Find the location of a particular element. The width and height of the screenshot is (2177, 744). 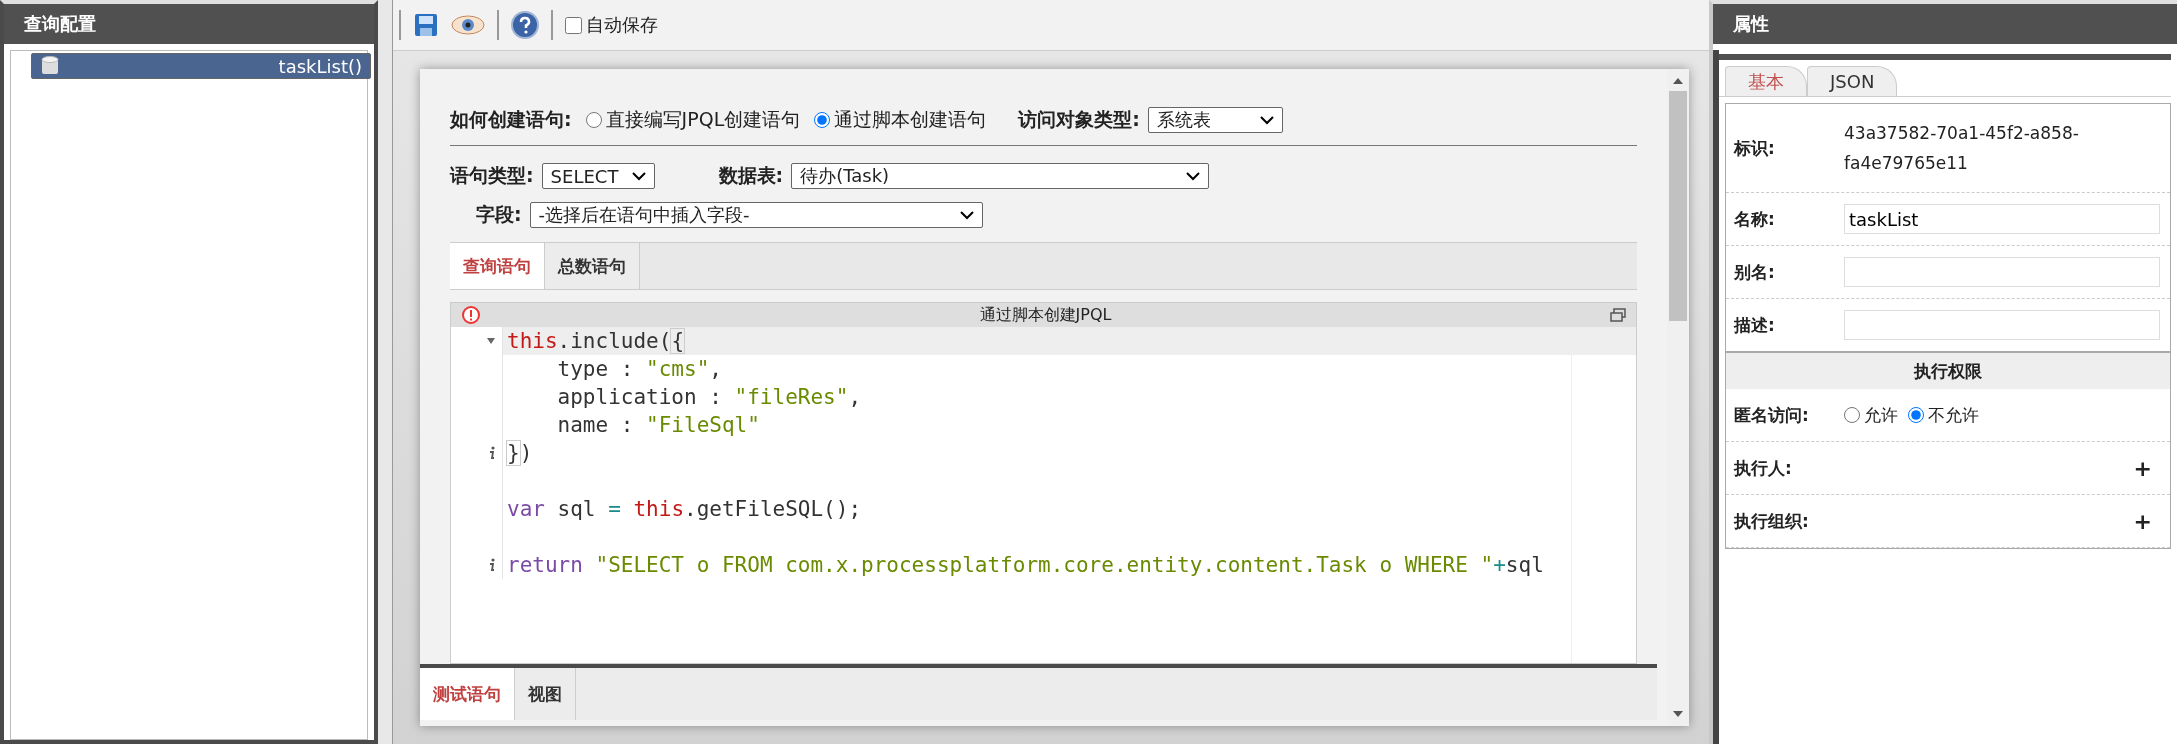

autosave-label: 自动保存 is located at coordinates (622, 25).